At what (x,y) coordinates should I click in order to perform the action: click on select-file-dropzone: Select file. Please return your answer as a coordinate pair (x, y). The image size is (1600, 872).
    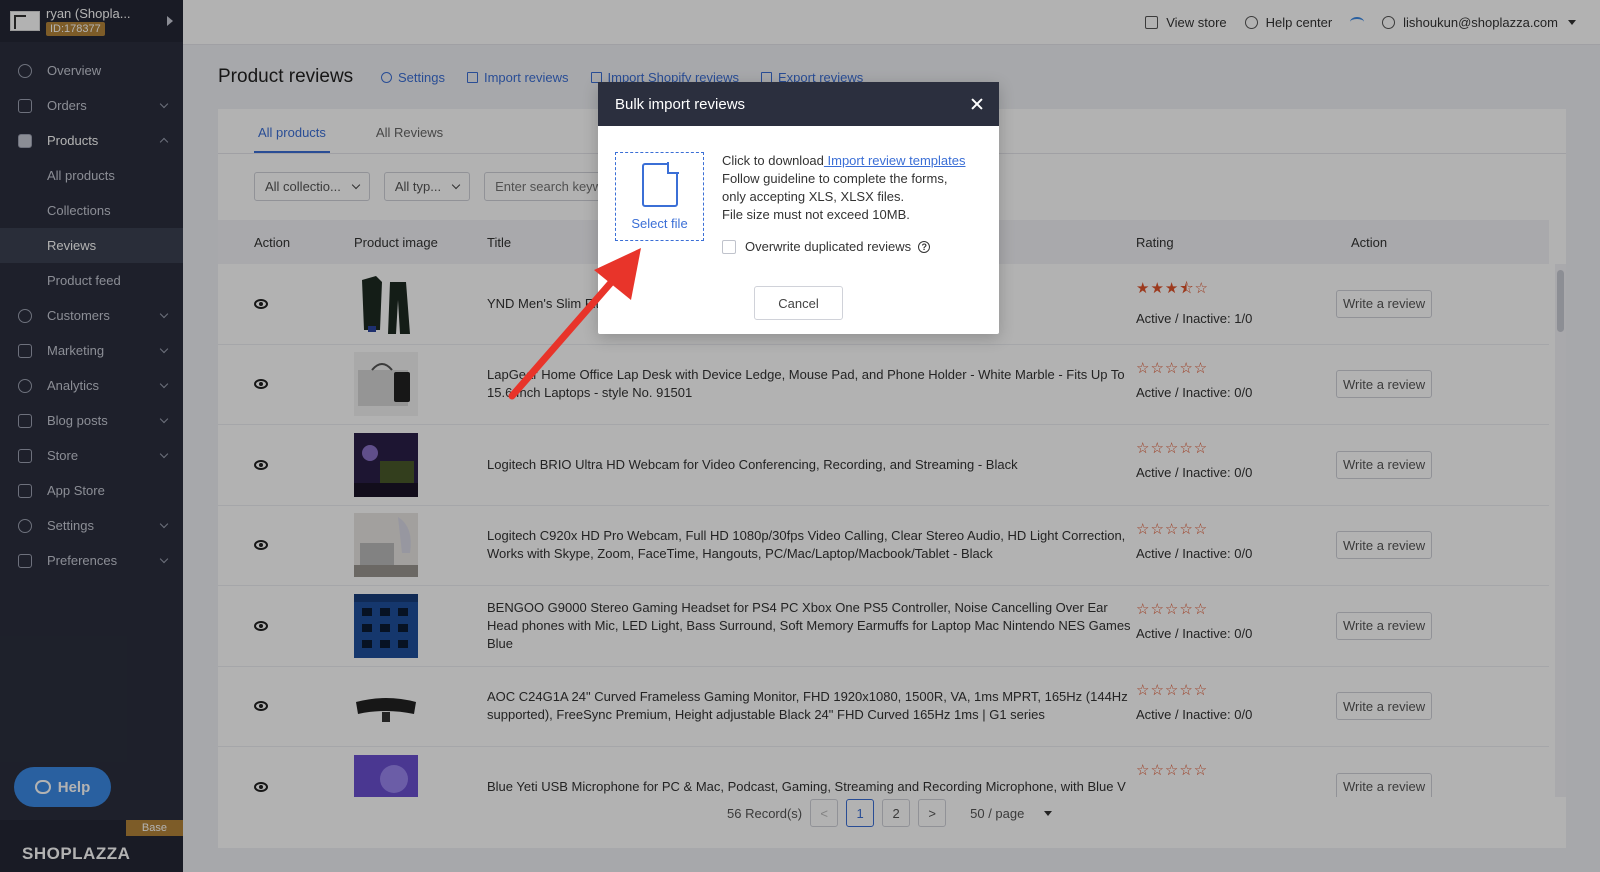
    Looking at the image, I should click on (659, 196).